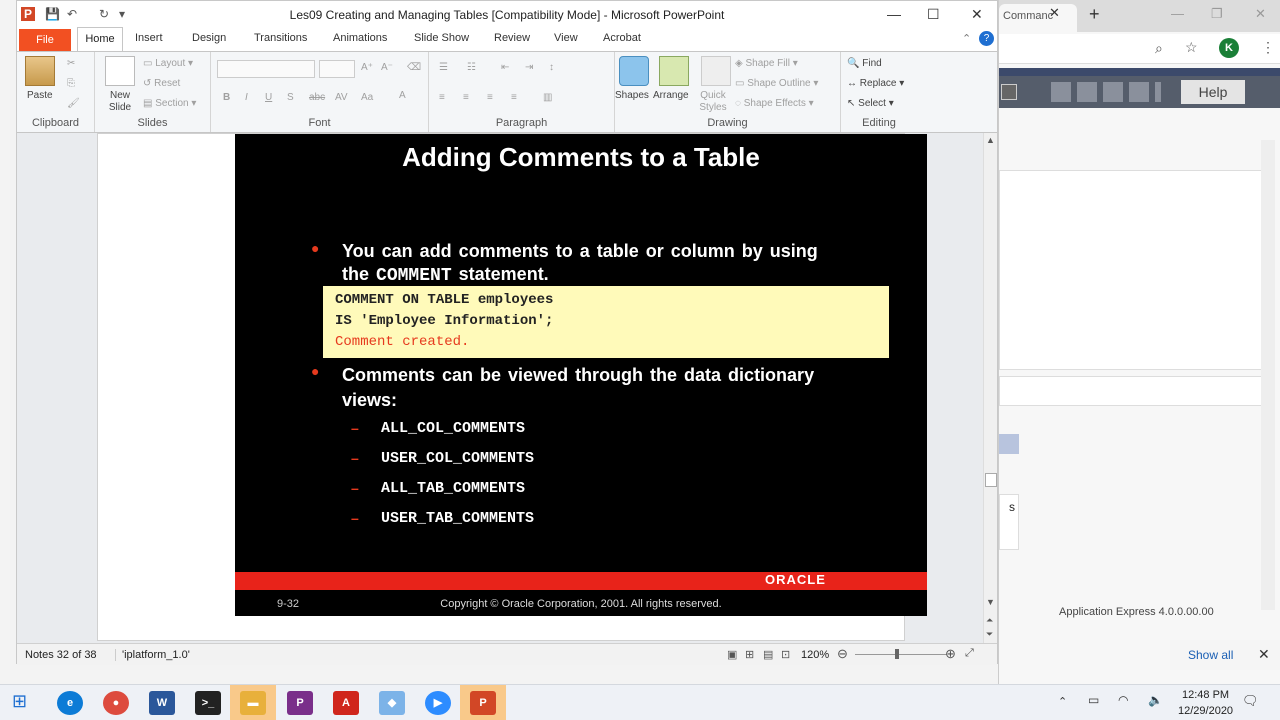  I want to click on next-page-icon: ⏷, so click(989, 634).